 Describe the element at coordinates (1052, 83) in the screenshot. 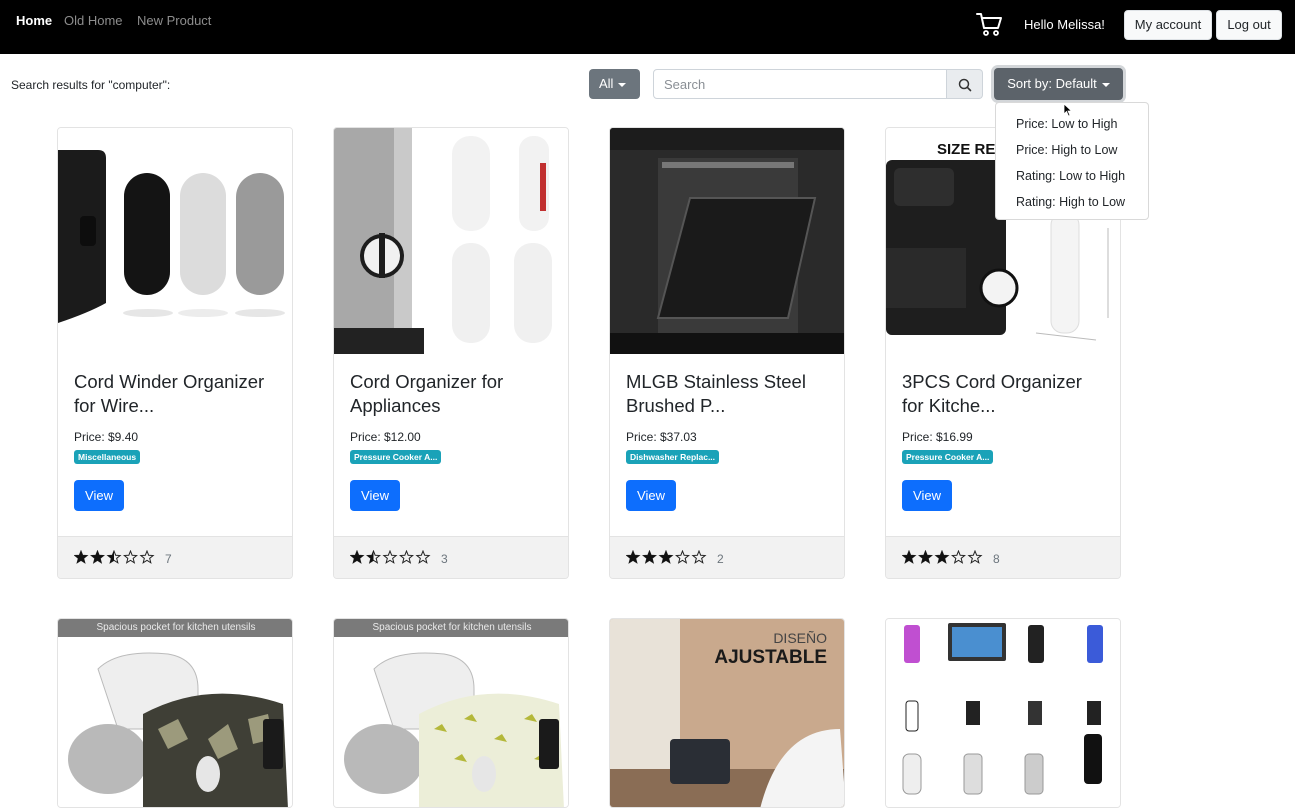

I see `sort-label: Sort by: Default` at that location.